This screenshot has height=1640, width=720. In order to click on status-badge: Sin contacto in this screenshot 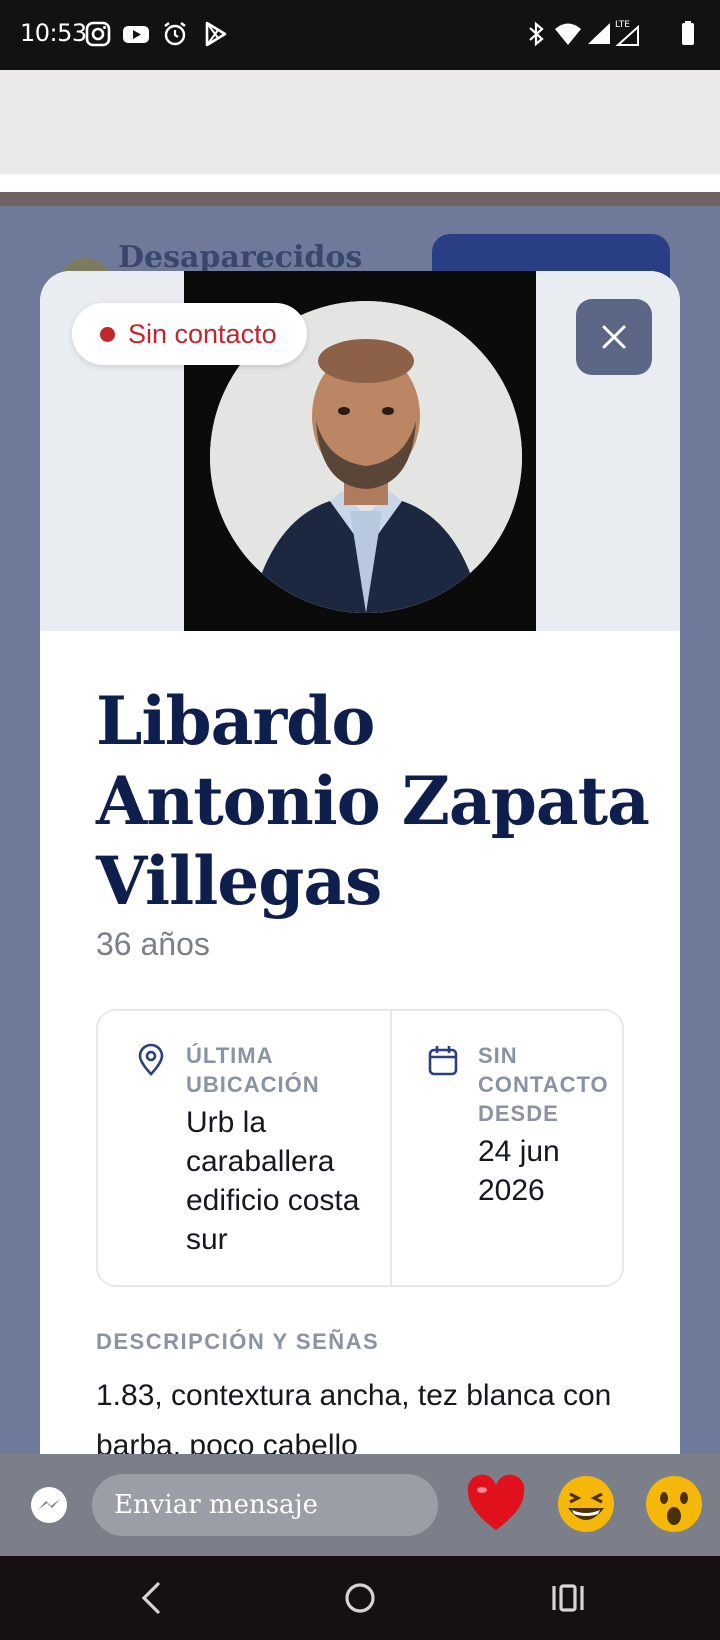, I will do `click(189, 334)`.